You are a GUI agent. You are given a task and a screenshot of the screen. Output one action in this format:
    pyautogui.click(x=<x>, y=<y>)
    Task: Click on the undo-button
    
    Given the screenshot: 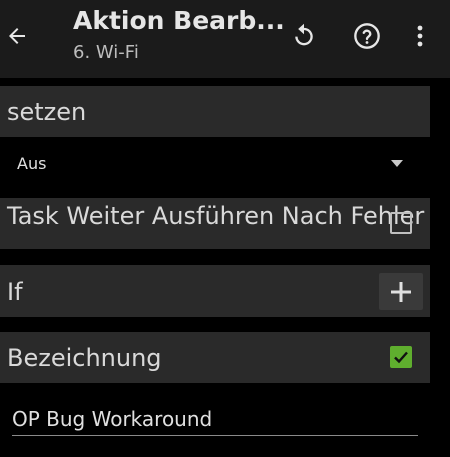 What is the action you would take?
    pyautogui.click(x=304, y=36)
    